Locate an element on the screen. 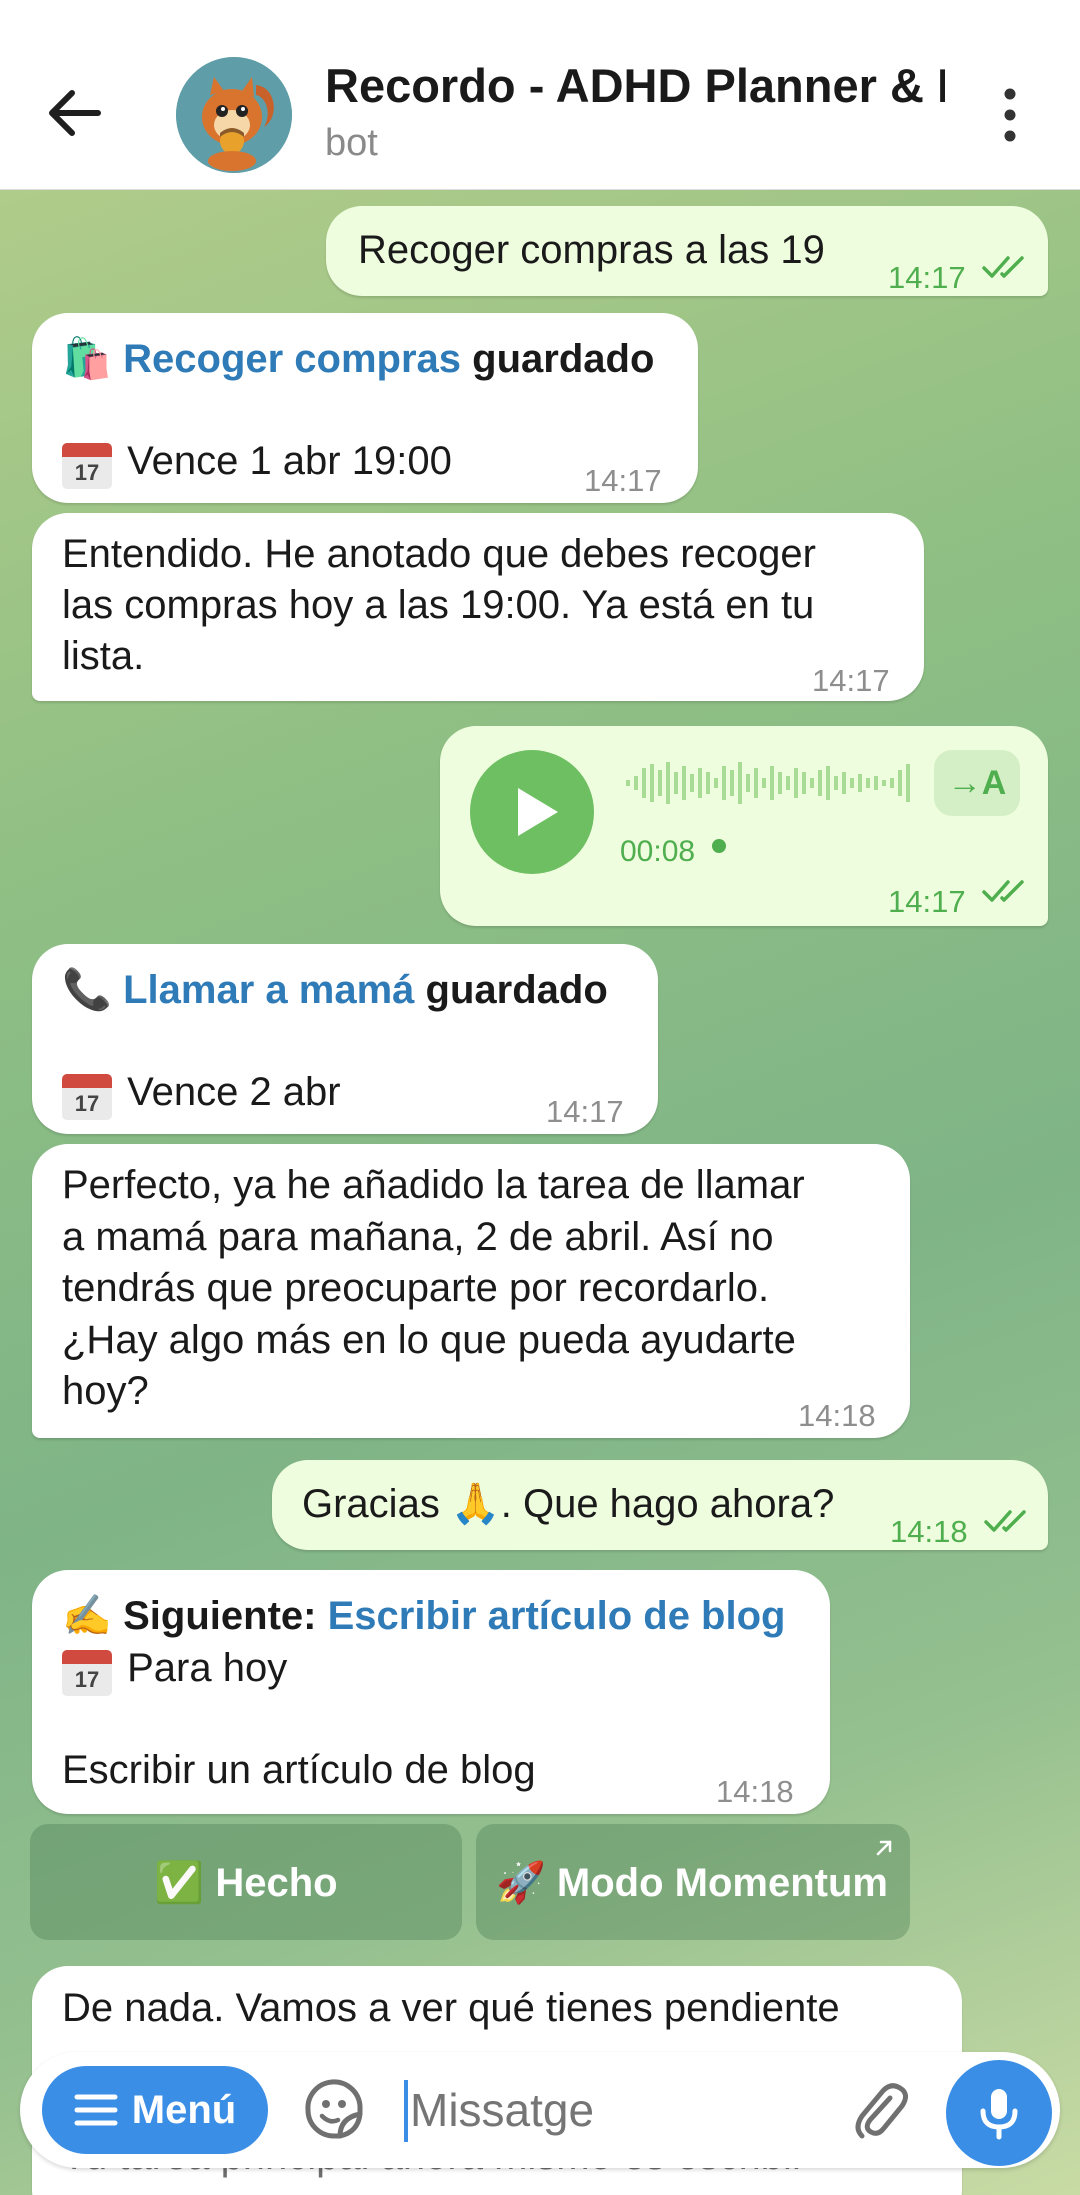 This screenshot has height=2195, width=1080. message-line: tendrás que preocuparte por recordarlo. is located at coordinates (416, 1288).